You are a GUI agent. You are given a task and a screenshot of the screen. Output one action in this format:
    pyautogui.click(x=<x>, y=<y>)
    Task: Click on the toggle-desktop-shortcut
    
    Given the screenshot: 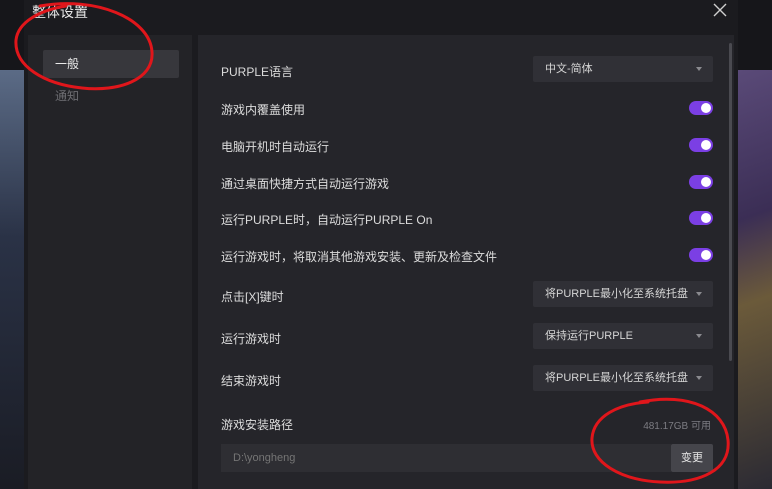 What is the action you would take?
    pyautogui.click(x=701, y=182)
    